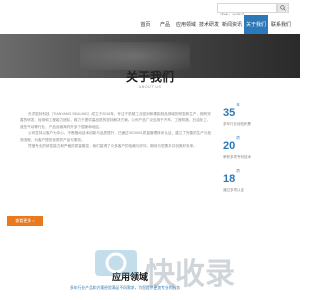  I want to click on stat-value: 35, so click(229, 113).